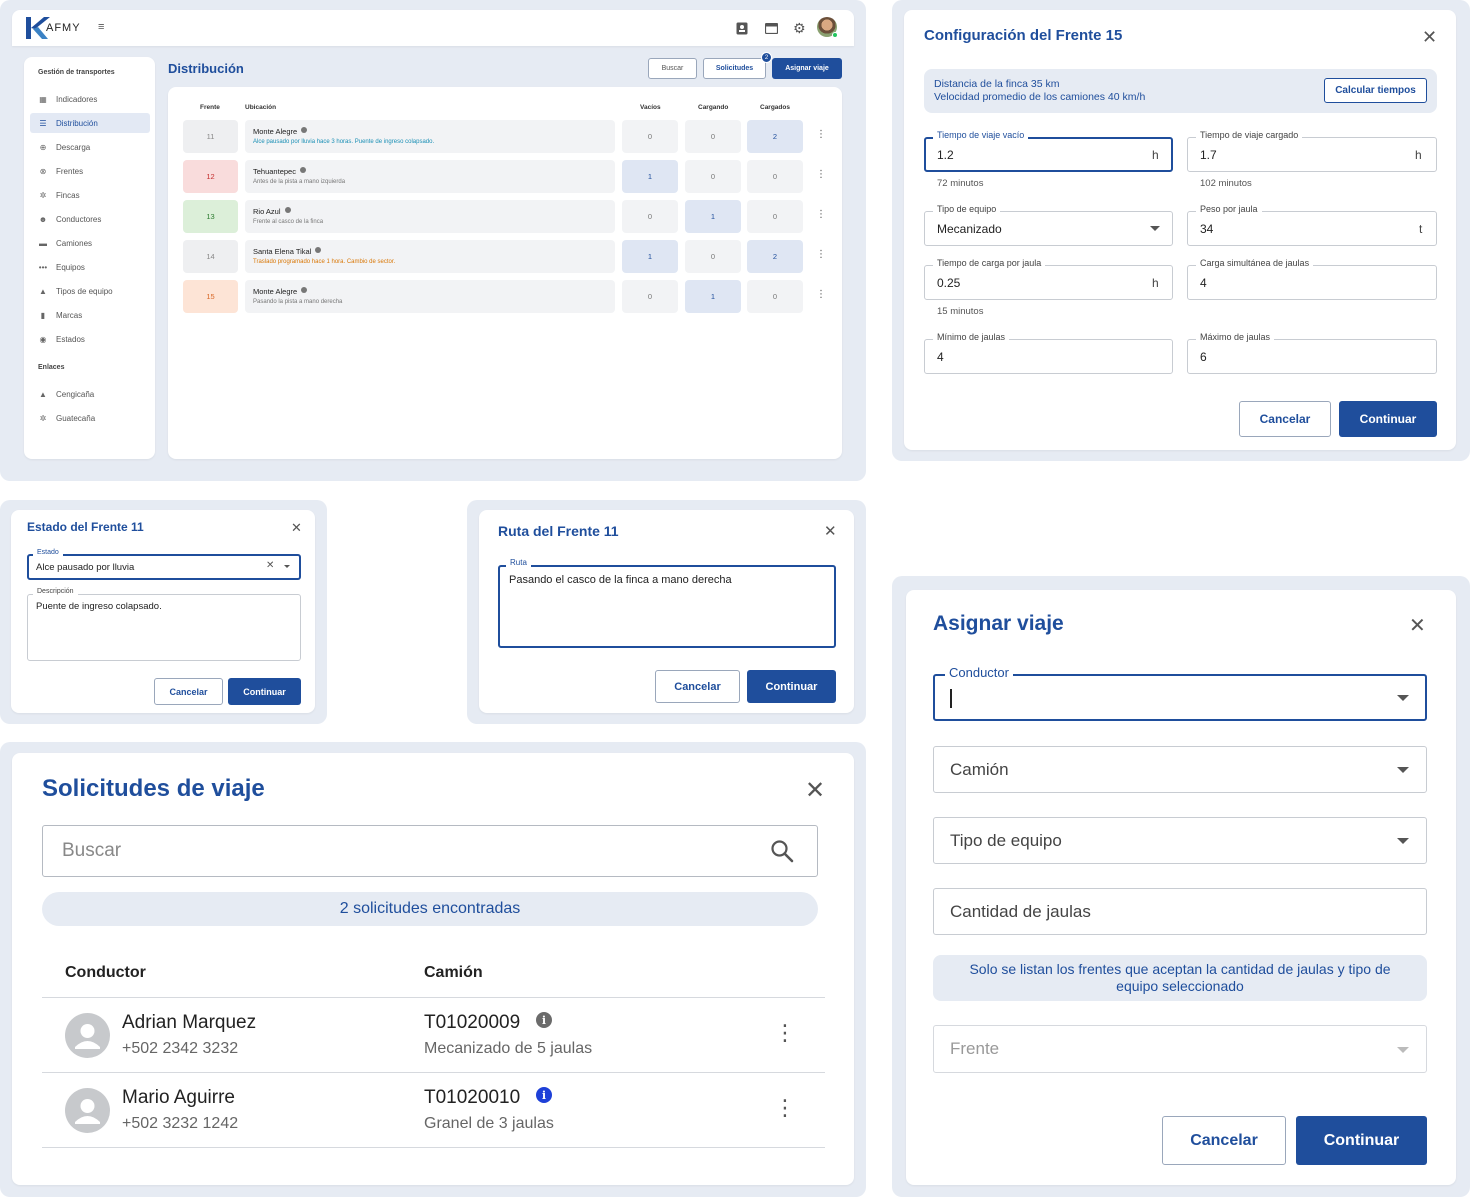  I want to click on weight-input, so click(1312, 228).